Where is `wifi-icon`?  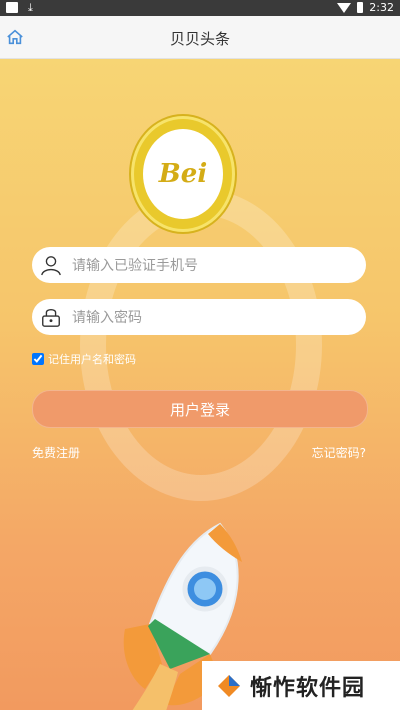 wifi-icon is located at coordinates (344, 7).